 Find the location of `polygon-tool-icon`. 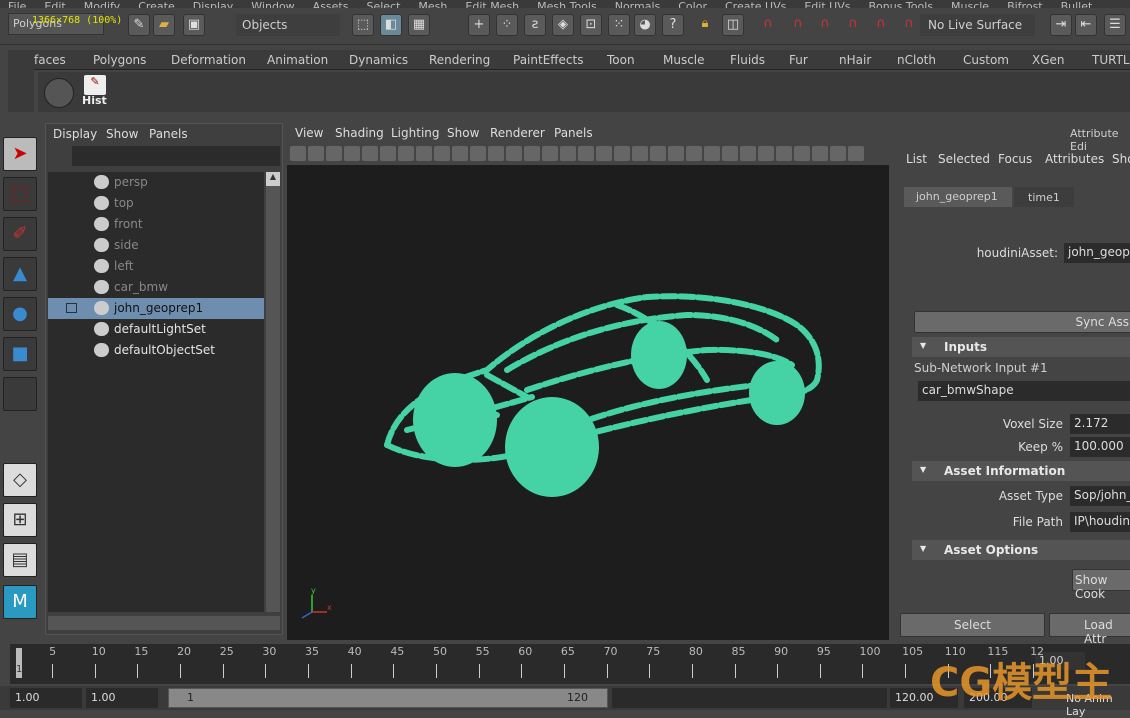

polygon-tool-icon is located at coordinates (59, 93).